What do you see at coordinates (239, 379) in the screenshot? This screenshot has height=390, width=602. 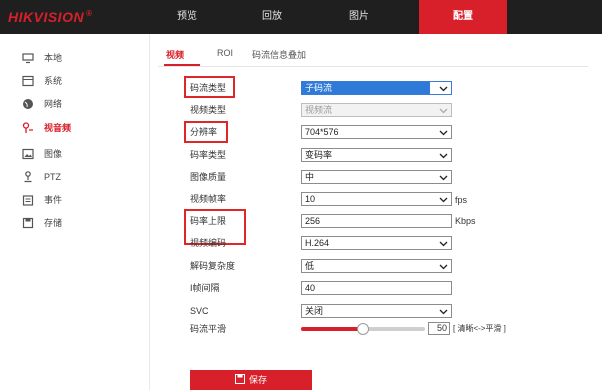 I see `save-icon` at bounding box center [239, 379].